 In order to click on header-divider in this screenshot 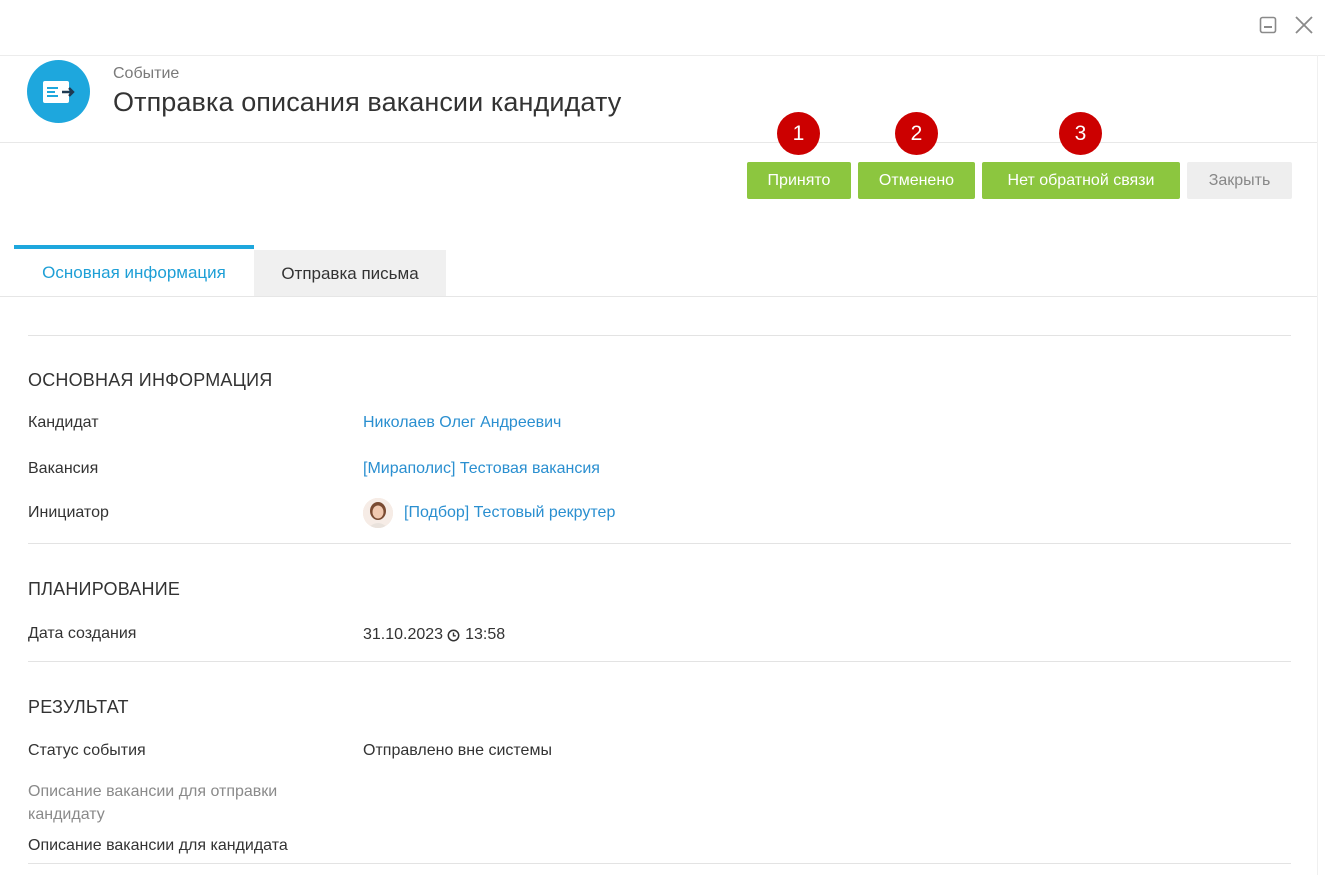, I will do `click(658, 142)`.